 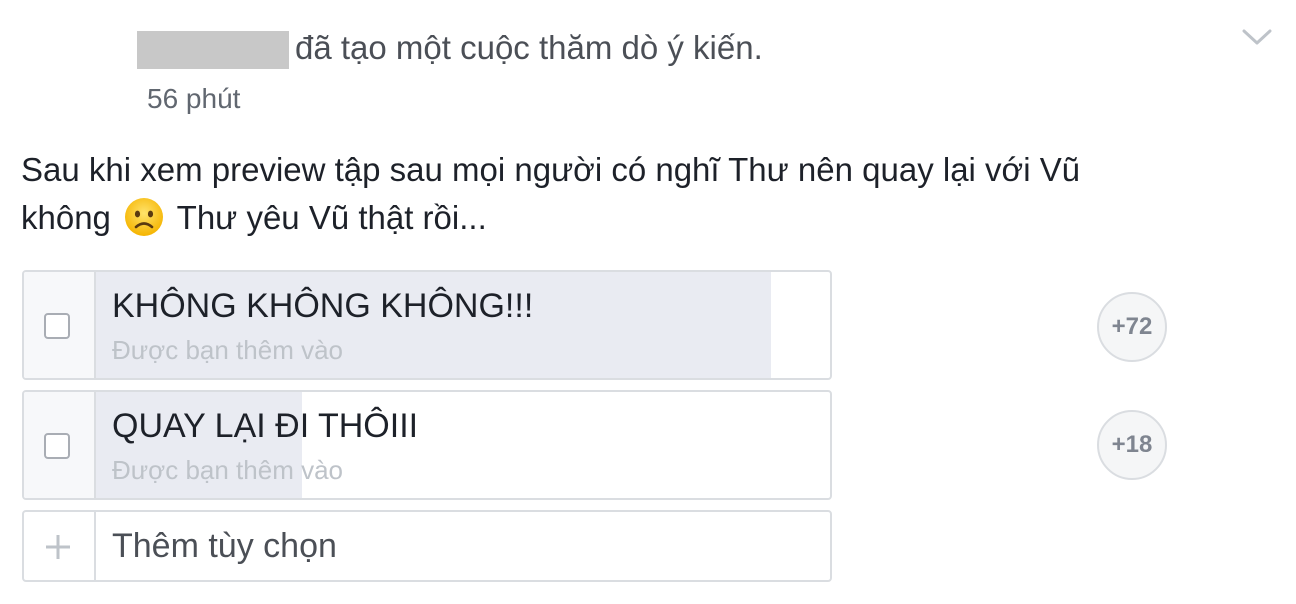 I want to click on poll-option-1: KHÔNG KHÔNG KHÔNG!!! Được bạn thêm vào, so click(x=427, y=325).